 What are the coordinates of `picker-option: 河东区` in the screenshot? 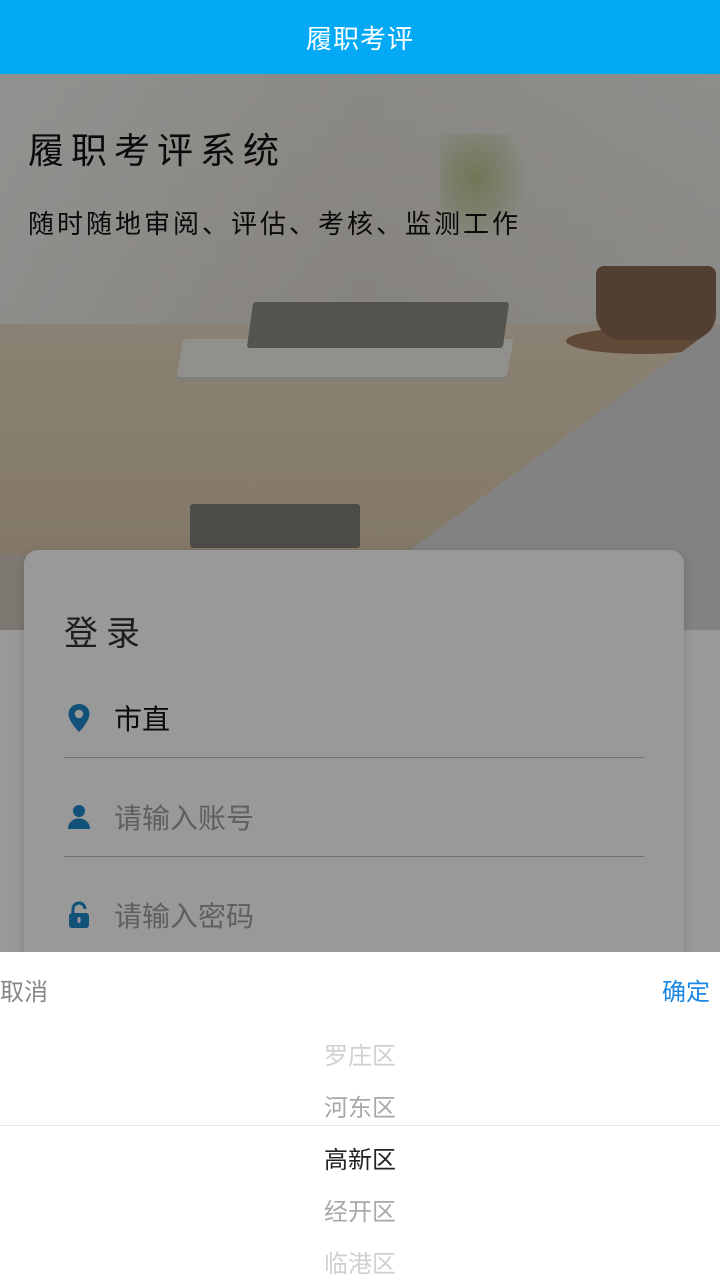 It's located at (360, 1105).